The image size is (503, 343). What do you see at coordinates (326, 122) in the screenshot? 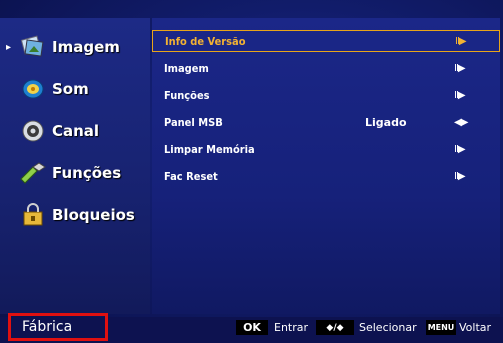
I see `menu-row-panel-msb: Panel MSB Ligado ◀▶` at bounding box center [326, 122].